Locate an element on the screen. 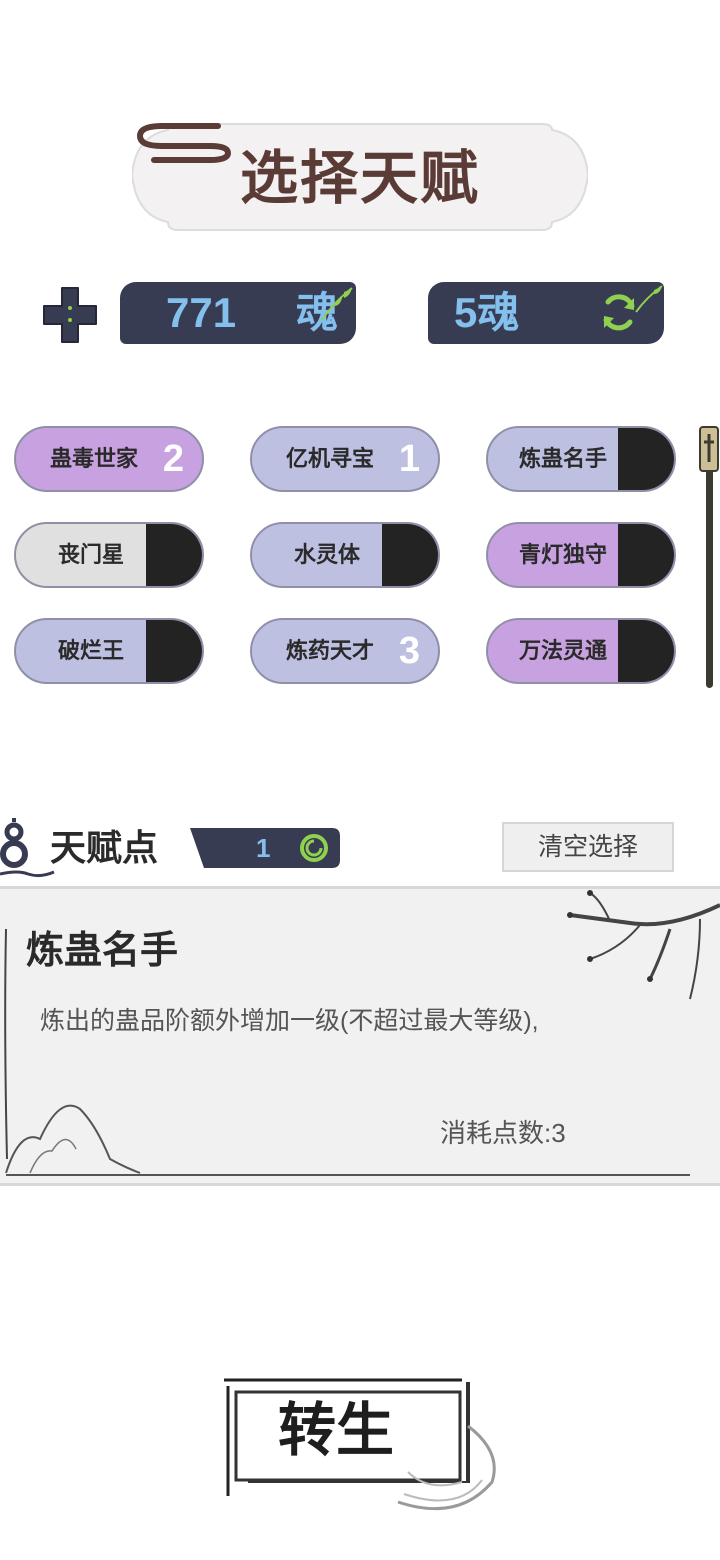  talent-chip-polanwang: 破烂王 is located at coordinates (109, 651).